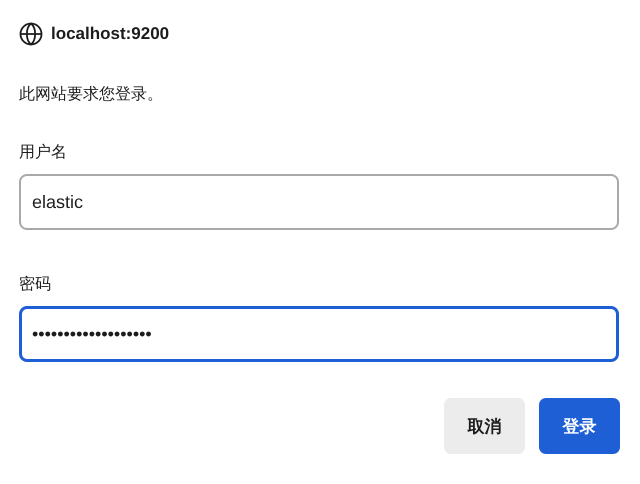 The height and width of the screenshot is (484, 640). I want to click on input-field: •••••••••••••••••••, so click(319, 334).